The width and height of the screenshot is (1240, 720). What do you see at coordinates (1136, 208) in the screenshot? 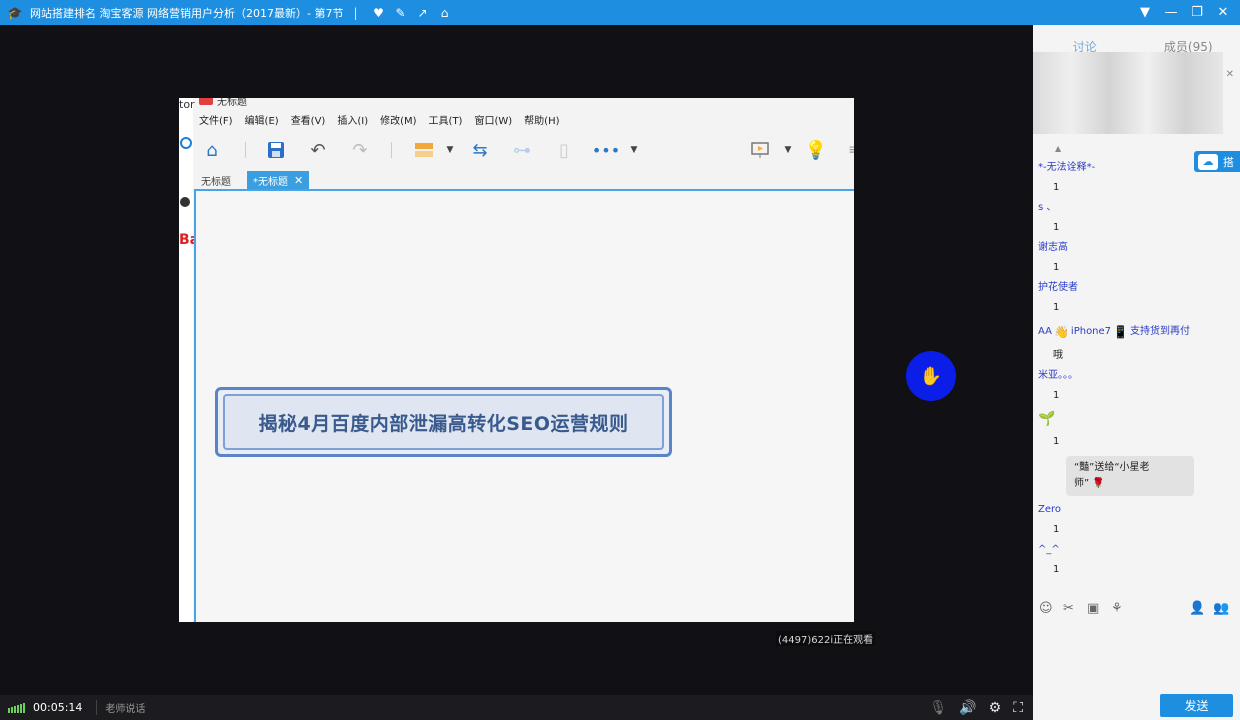
I see `sender-name: s 、` at bounding box center [1136, 208].